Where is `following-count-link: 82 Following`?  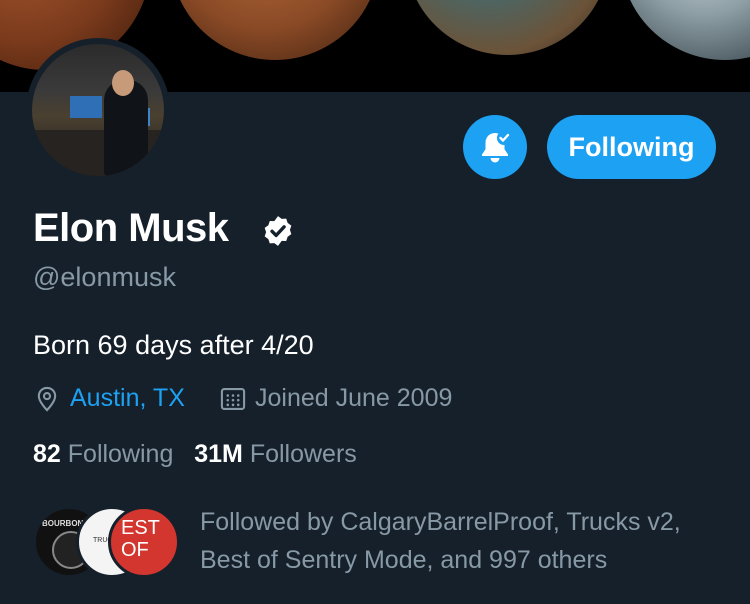 following-count-link: 82 Following is located at coordinates (103, 454).